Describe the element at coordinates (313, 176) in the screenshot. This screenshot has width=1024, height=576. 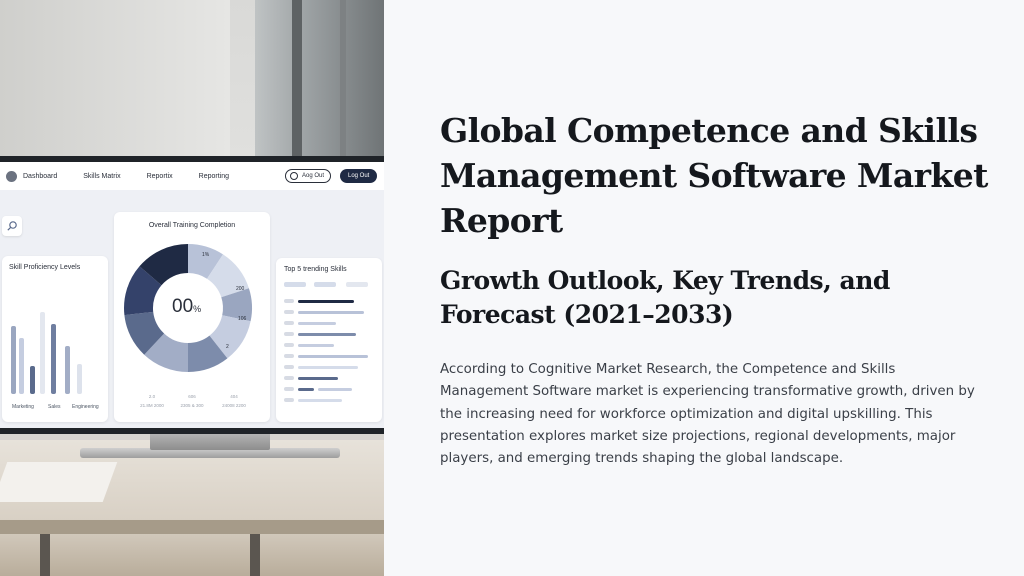
I see `aog-out-label: Aog Out` at that location.